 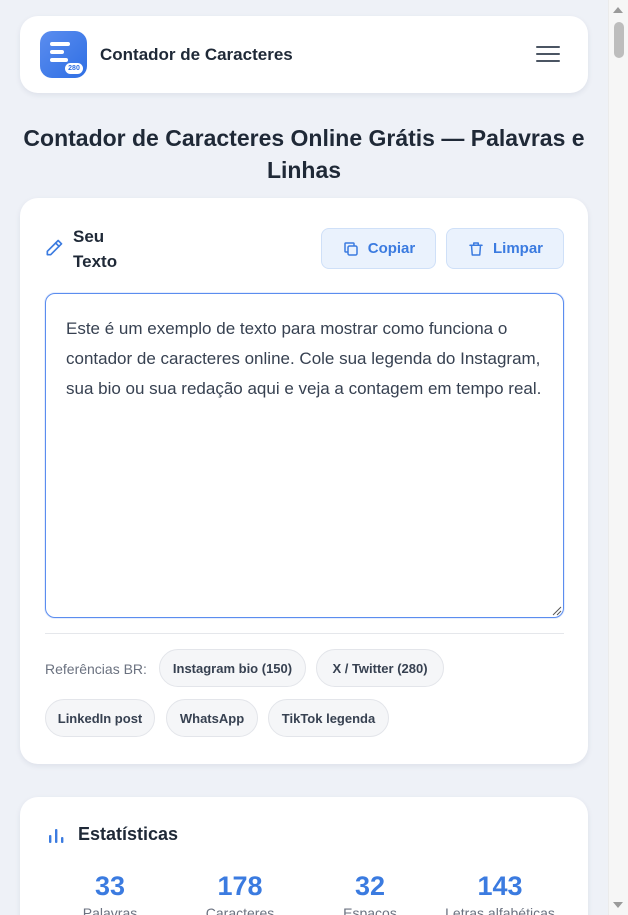 I want to click on stat-characters: 178 Caracteres, so click(x=240, y=892).